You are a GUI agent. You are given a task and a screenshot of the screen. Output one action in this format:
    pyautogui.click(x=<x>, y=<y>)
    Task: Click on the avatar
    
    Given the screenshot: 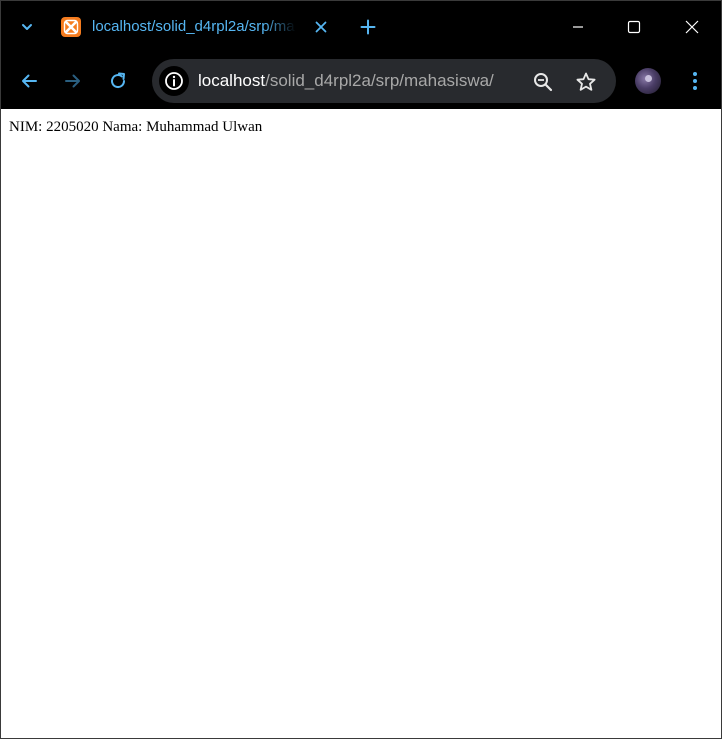 What is the action you would take?
    pyautogui.click(x=648, y=81)
    